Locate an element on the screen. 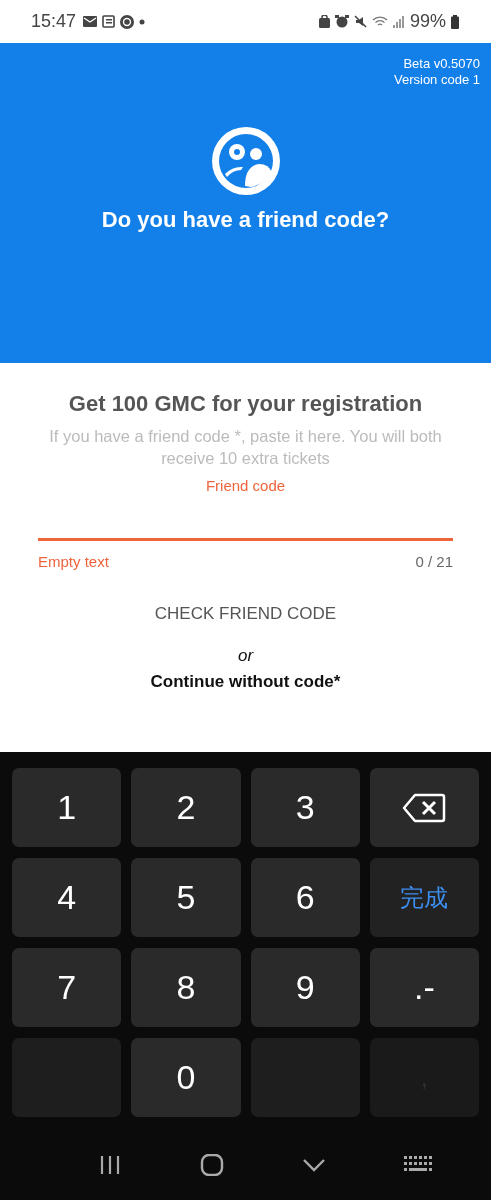 Image resolution: width=491 pixels, height=1200 pixels. recent-apps-icon is located at coordinates (110, 1165).